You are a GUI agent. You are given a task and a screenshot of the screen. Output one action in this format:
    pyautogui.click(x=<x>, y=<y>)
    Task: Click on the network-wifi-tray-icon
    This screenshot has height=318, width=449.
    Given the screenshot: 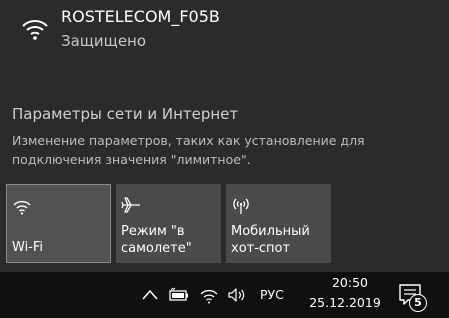 What is the action you would take?
    pyautogui.click(x=209, y=295)
    